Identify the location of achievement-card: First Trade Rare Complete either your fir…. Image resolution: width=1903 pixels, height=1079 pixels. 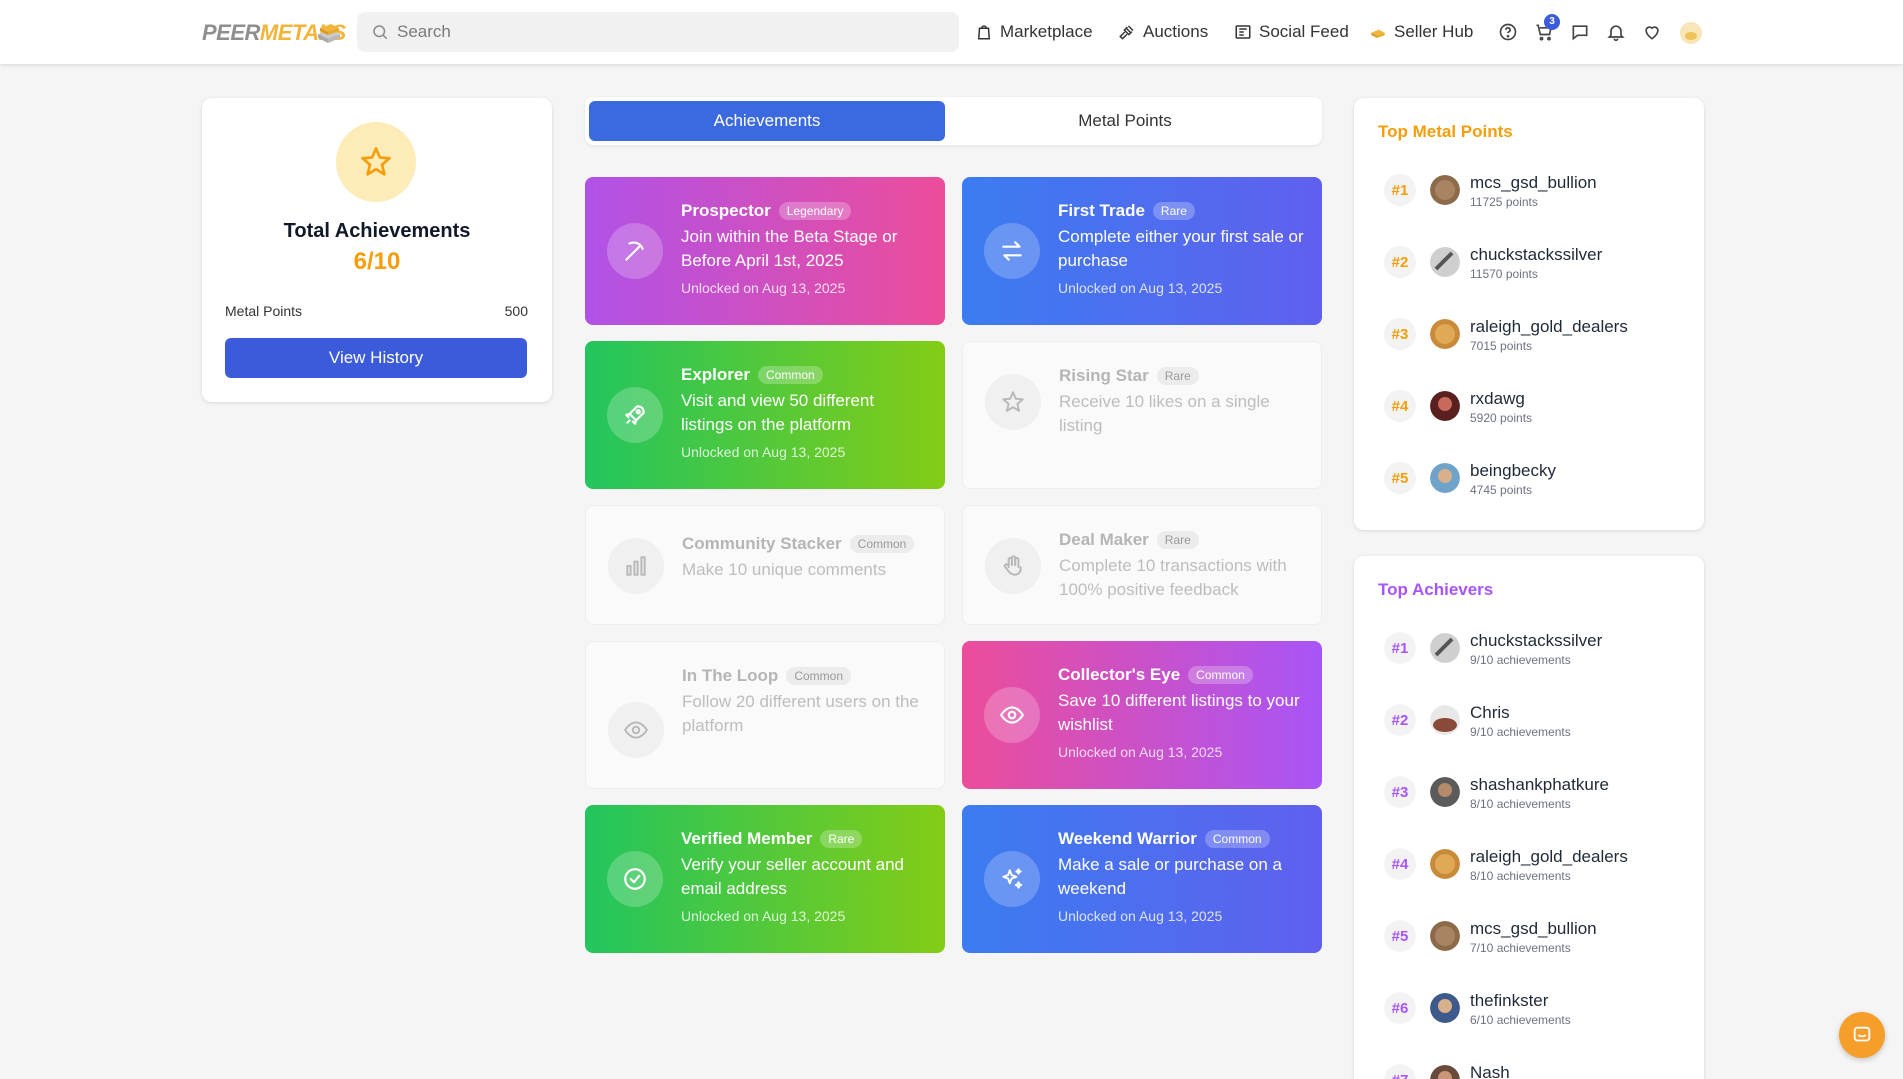
(1142, 251).